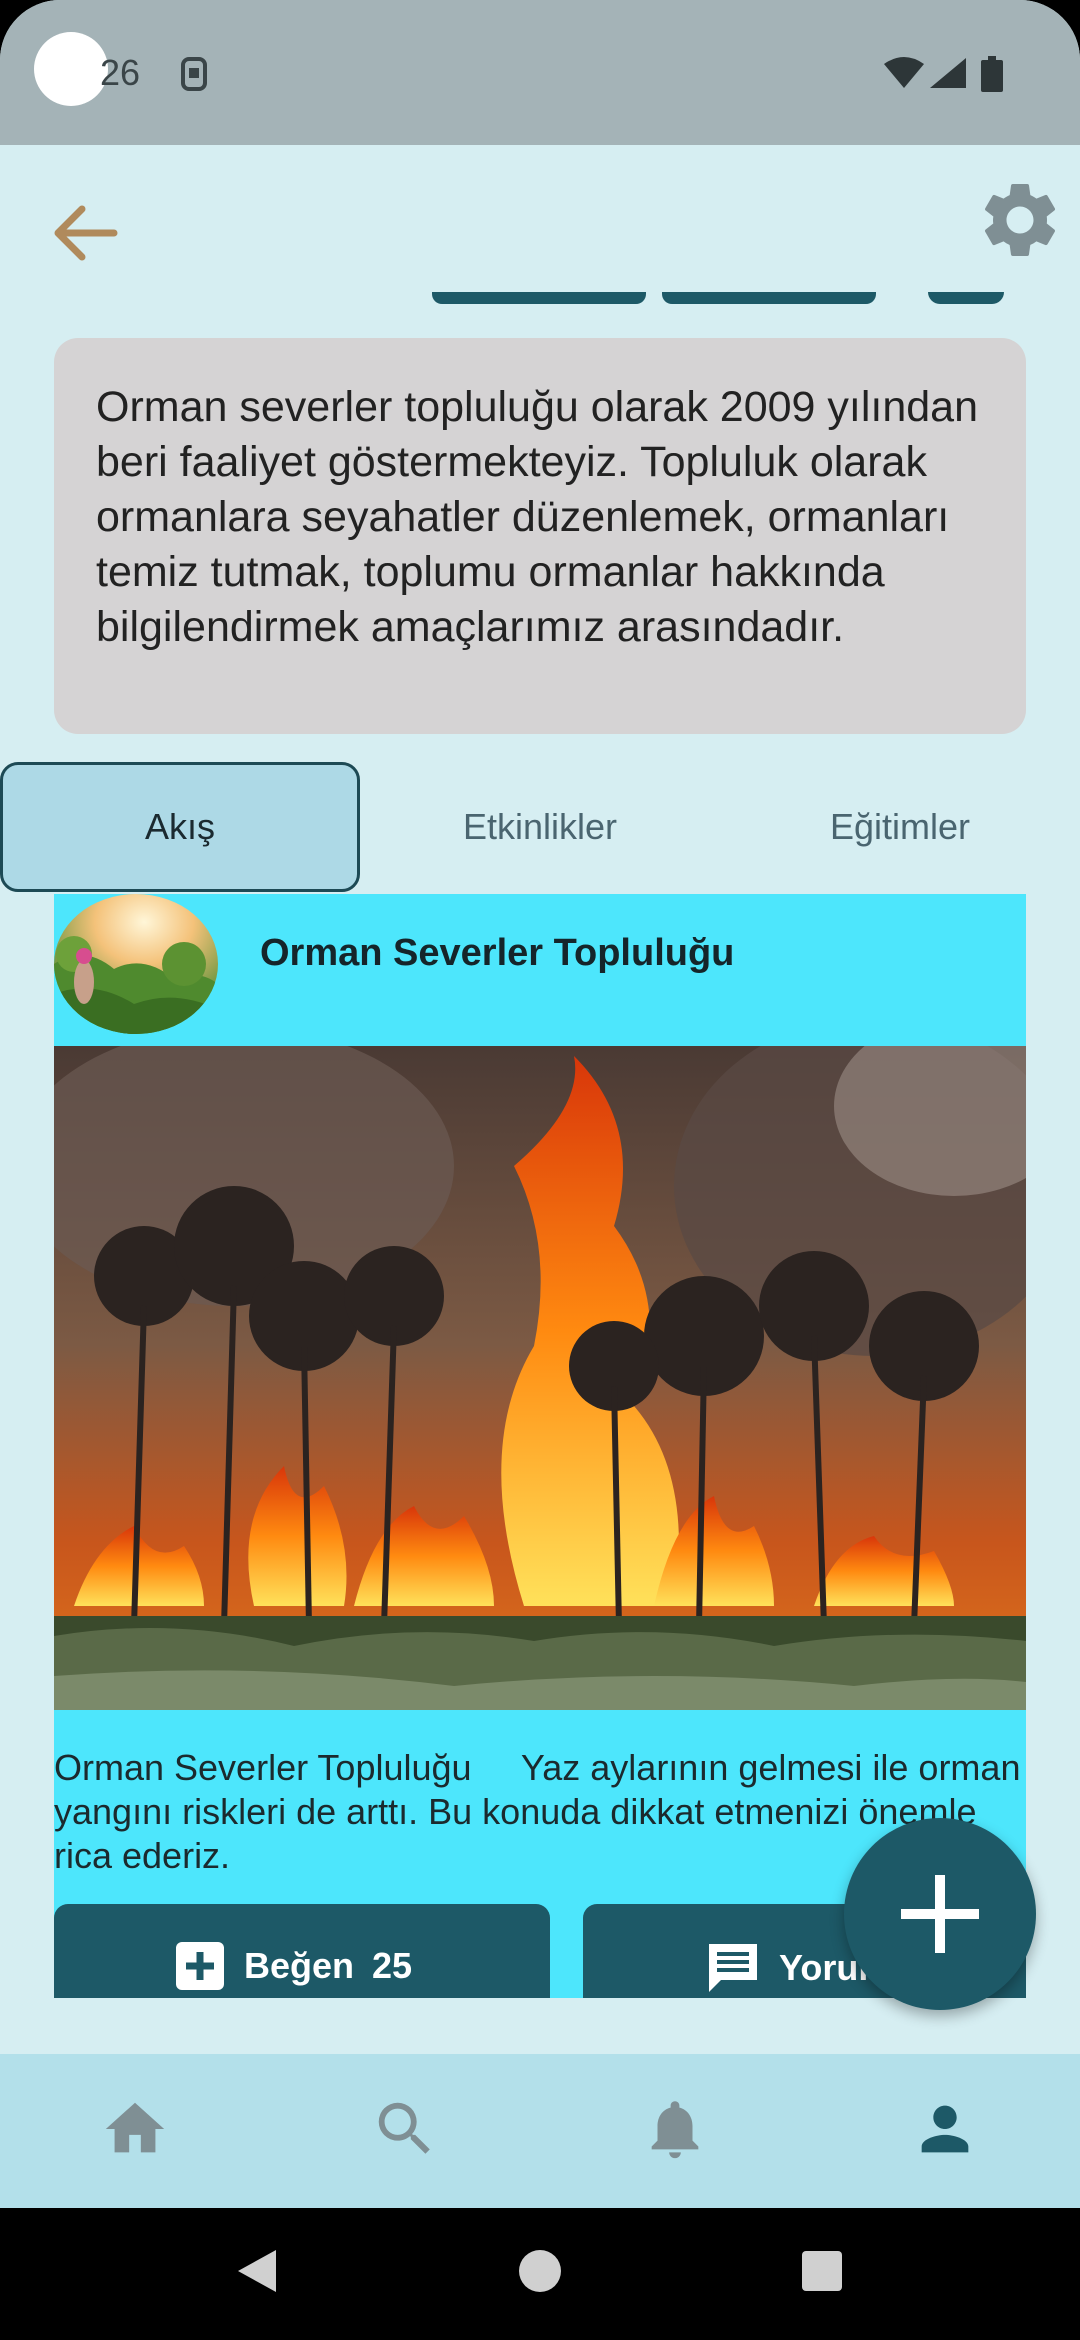 The width and height of the screenshot is (1080, 2340). I want to click on bell-icon, so click(675, 2129).